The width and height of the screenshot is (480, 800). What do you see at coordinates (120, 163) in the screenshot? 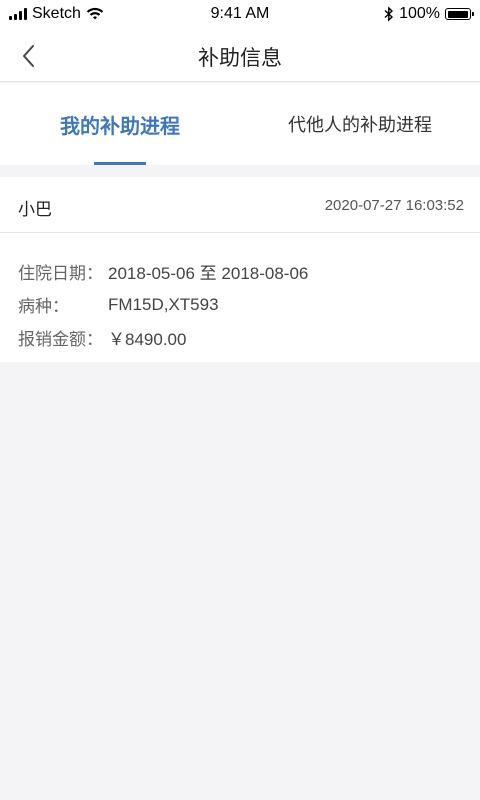
I see `active-tab-indicator` at bounding box center [120, 163].